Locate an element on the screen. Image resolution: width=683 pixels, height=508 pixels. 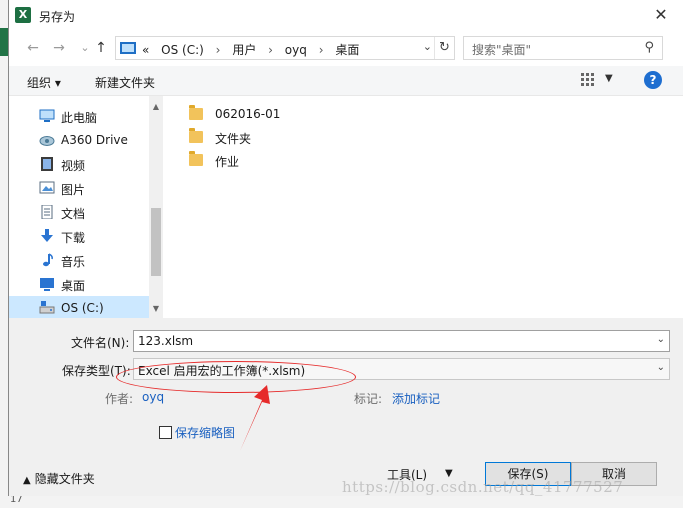
breadcrumb-drive: OS (C:) is located at coordinates (182, 50).